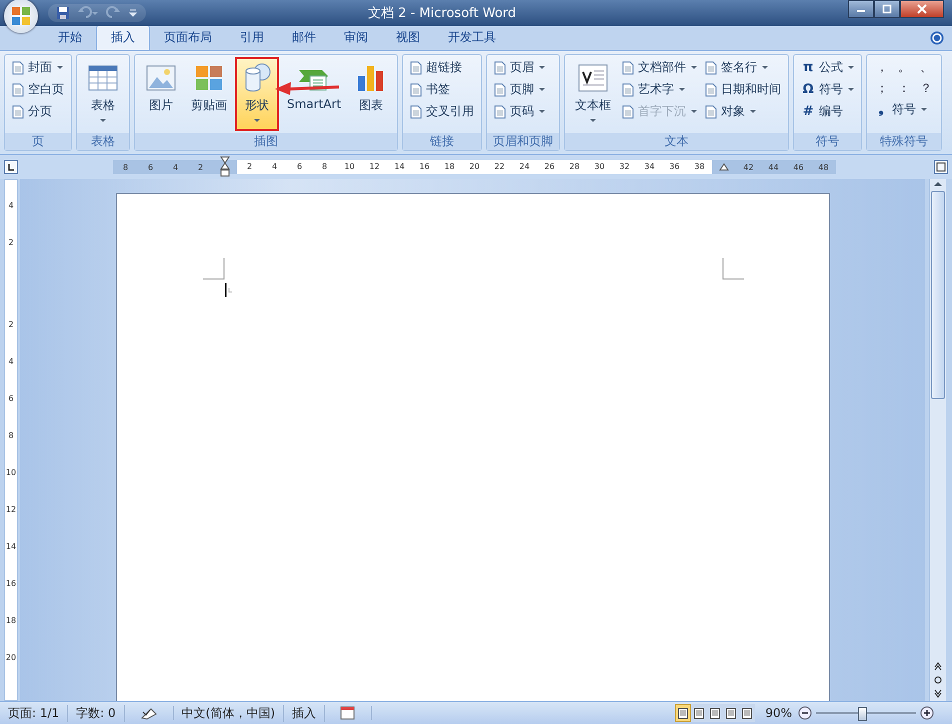  I want to click on scroll-thumb, so click(938, 295).